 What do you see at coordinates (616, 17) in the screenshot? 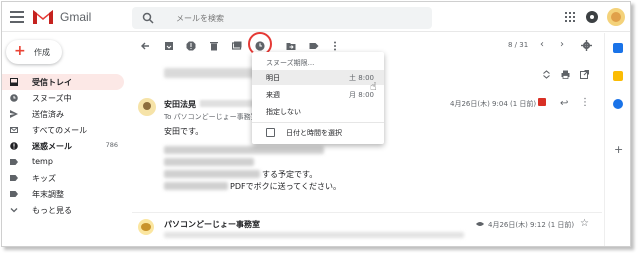
I see `account-avatar` at bounding box center [616, 17].